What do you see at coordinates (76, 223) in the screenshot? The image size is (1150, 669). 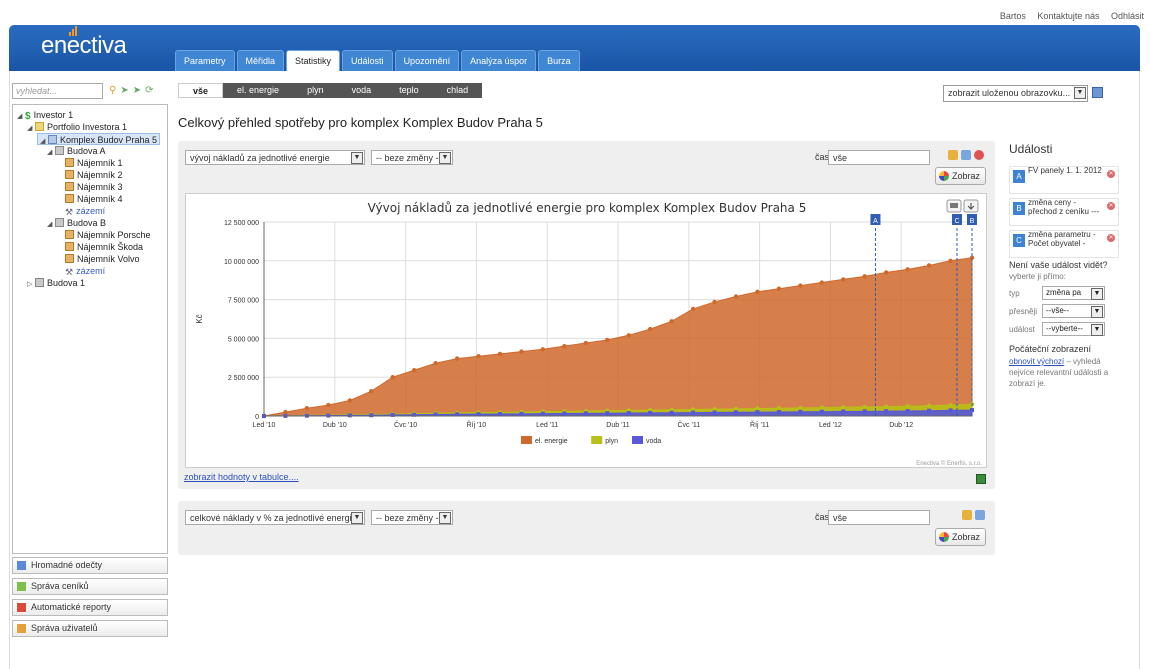 I see `tree-item: ◢ Budova B` at bounding box center [76, 223].